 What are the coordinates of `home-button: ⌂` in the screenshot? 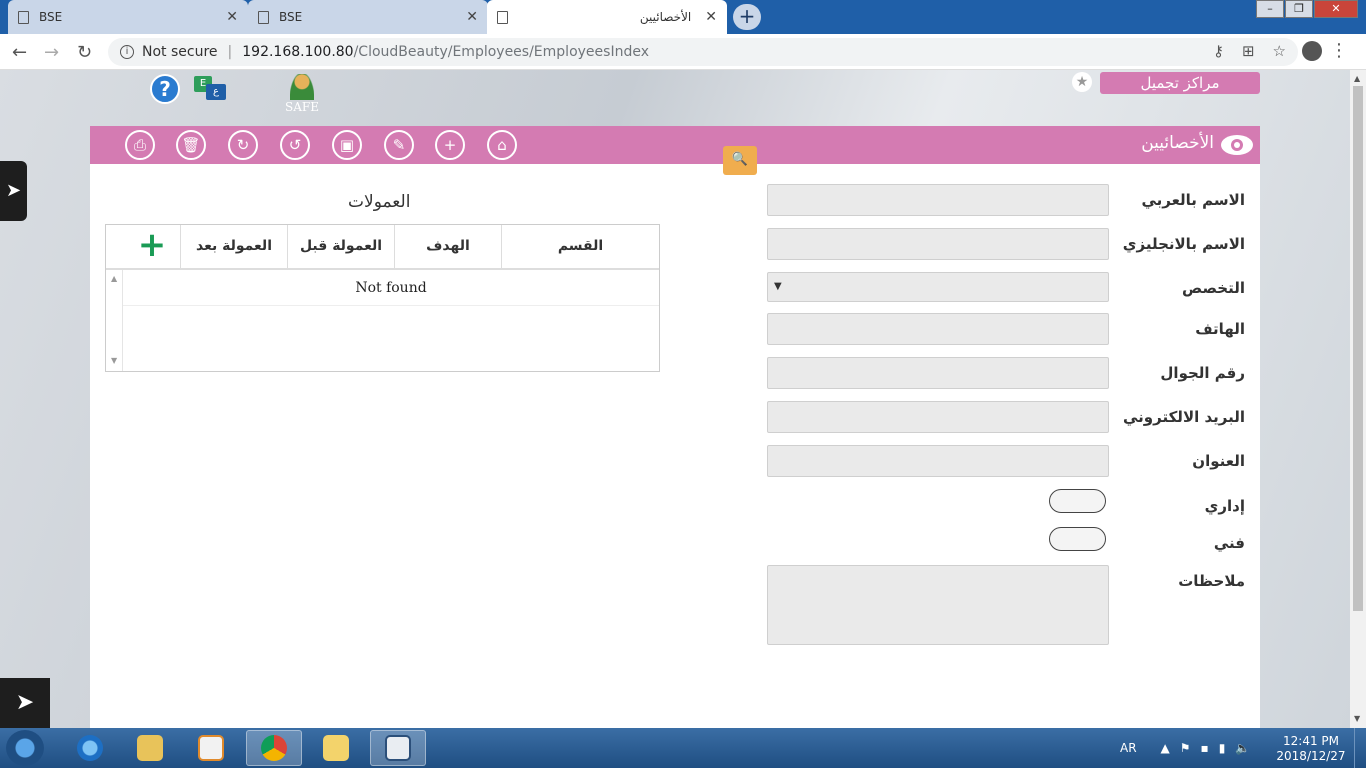 It's located at (502, 145).